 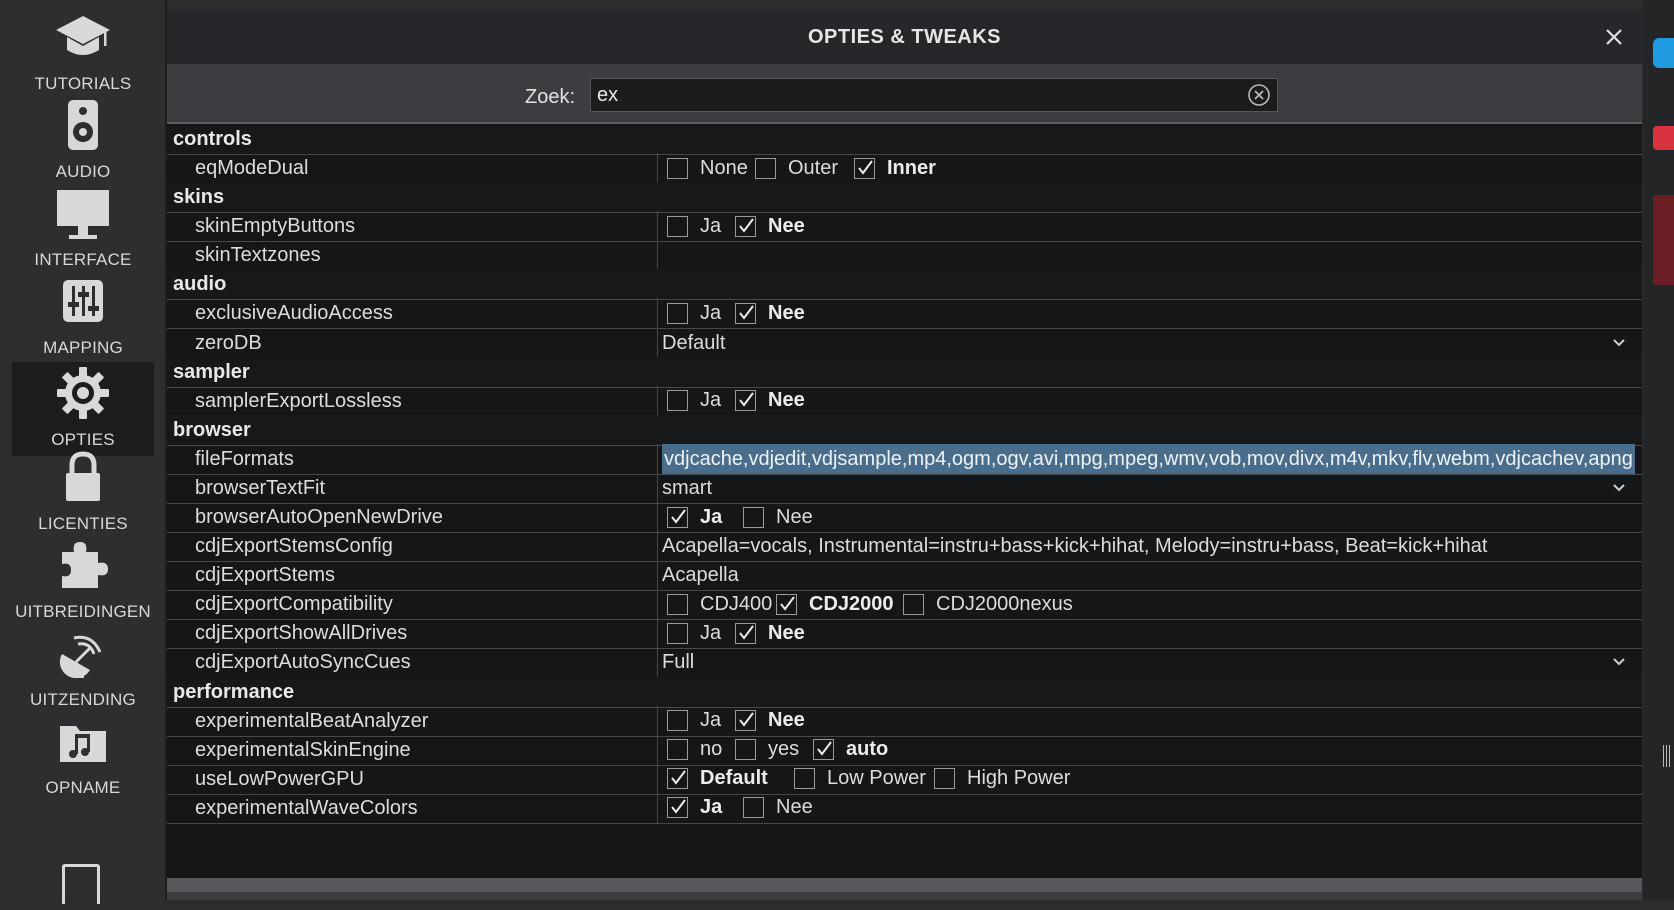 What do you see at coordinates (851, 603) in the screenshot?
I see `choice-label: CDJ2000` at bounding box center [851, 603].